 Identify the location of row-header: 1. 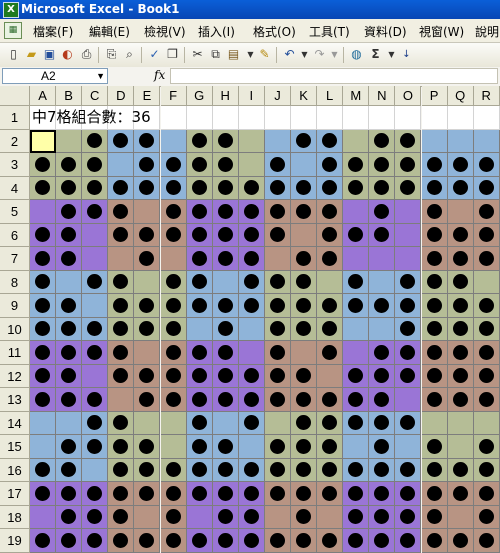
(15, 118).